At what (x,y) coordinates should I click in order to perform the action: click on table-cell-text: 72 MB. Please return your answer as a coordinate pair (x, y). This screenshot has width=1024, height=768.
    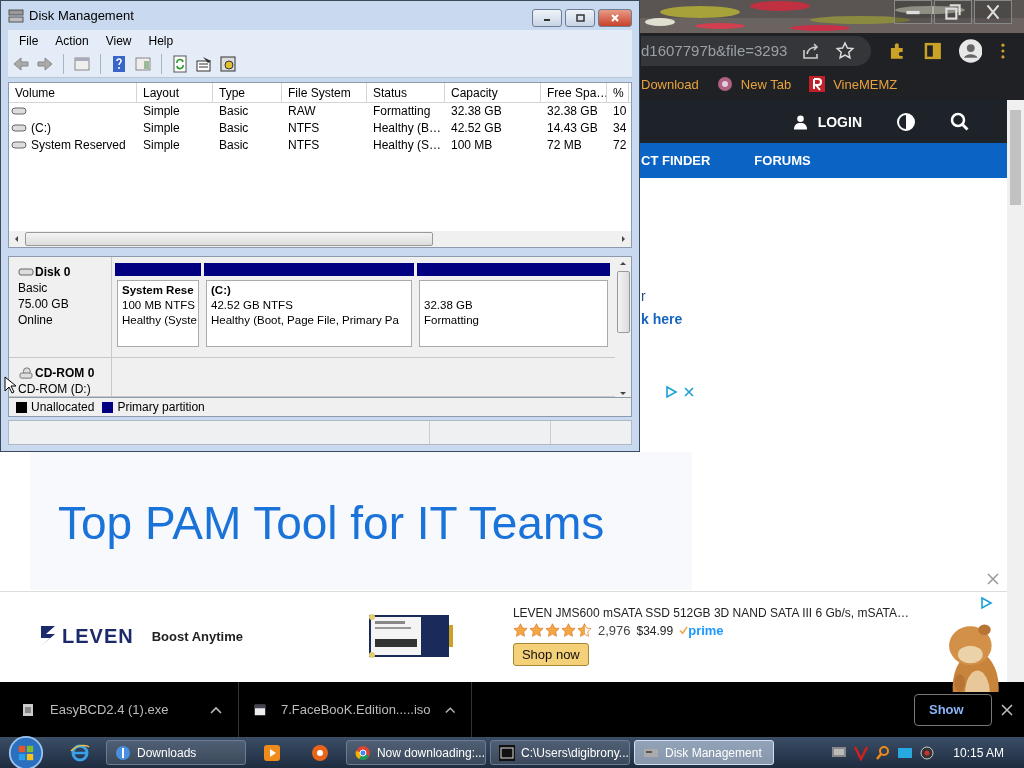
    Looking at the image, I should click on (564, 145).